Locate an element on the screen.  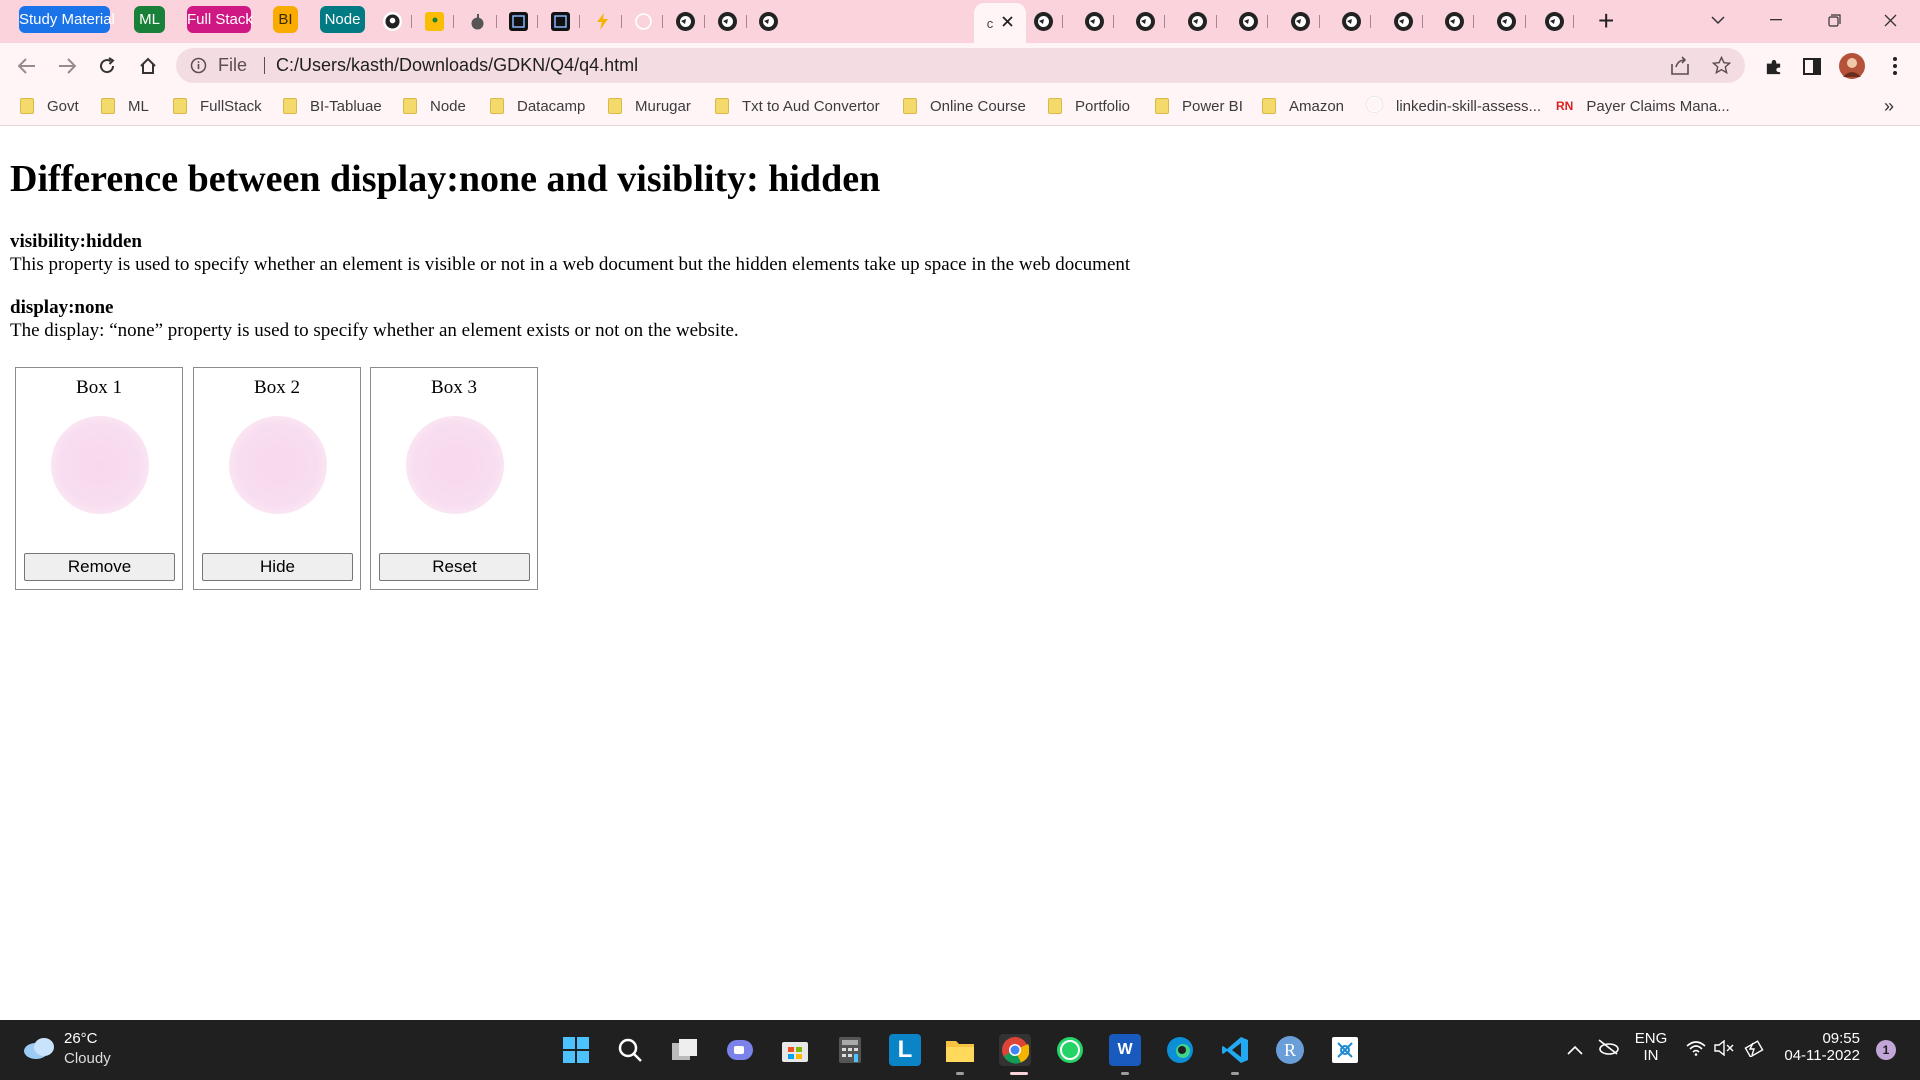
home-button is located at coordinates (148, 66).